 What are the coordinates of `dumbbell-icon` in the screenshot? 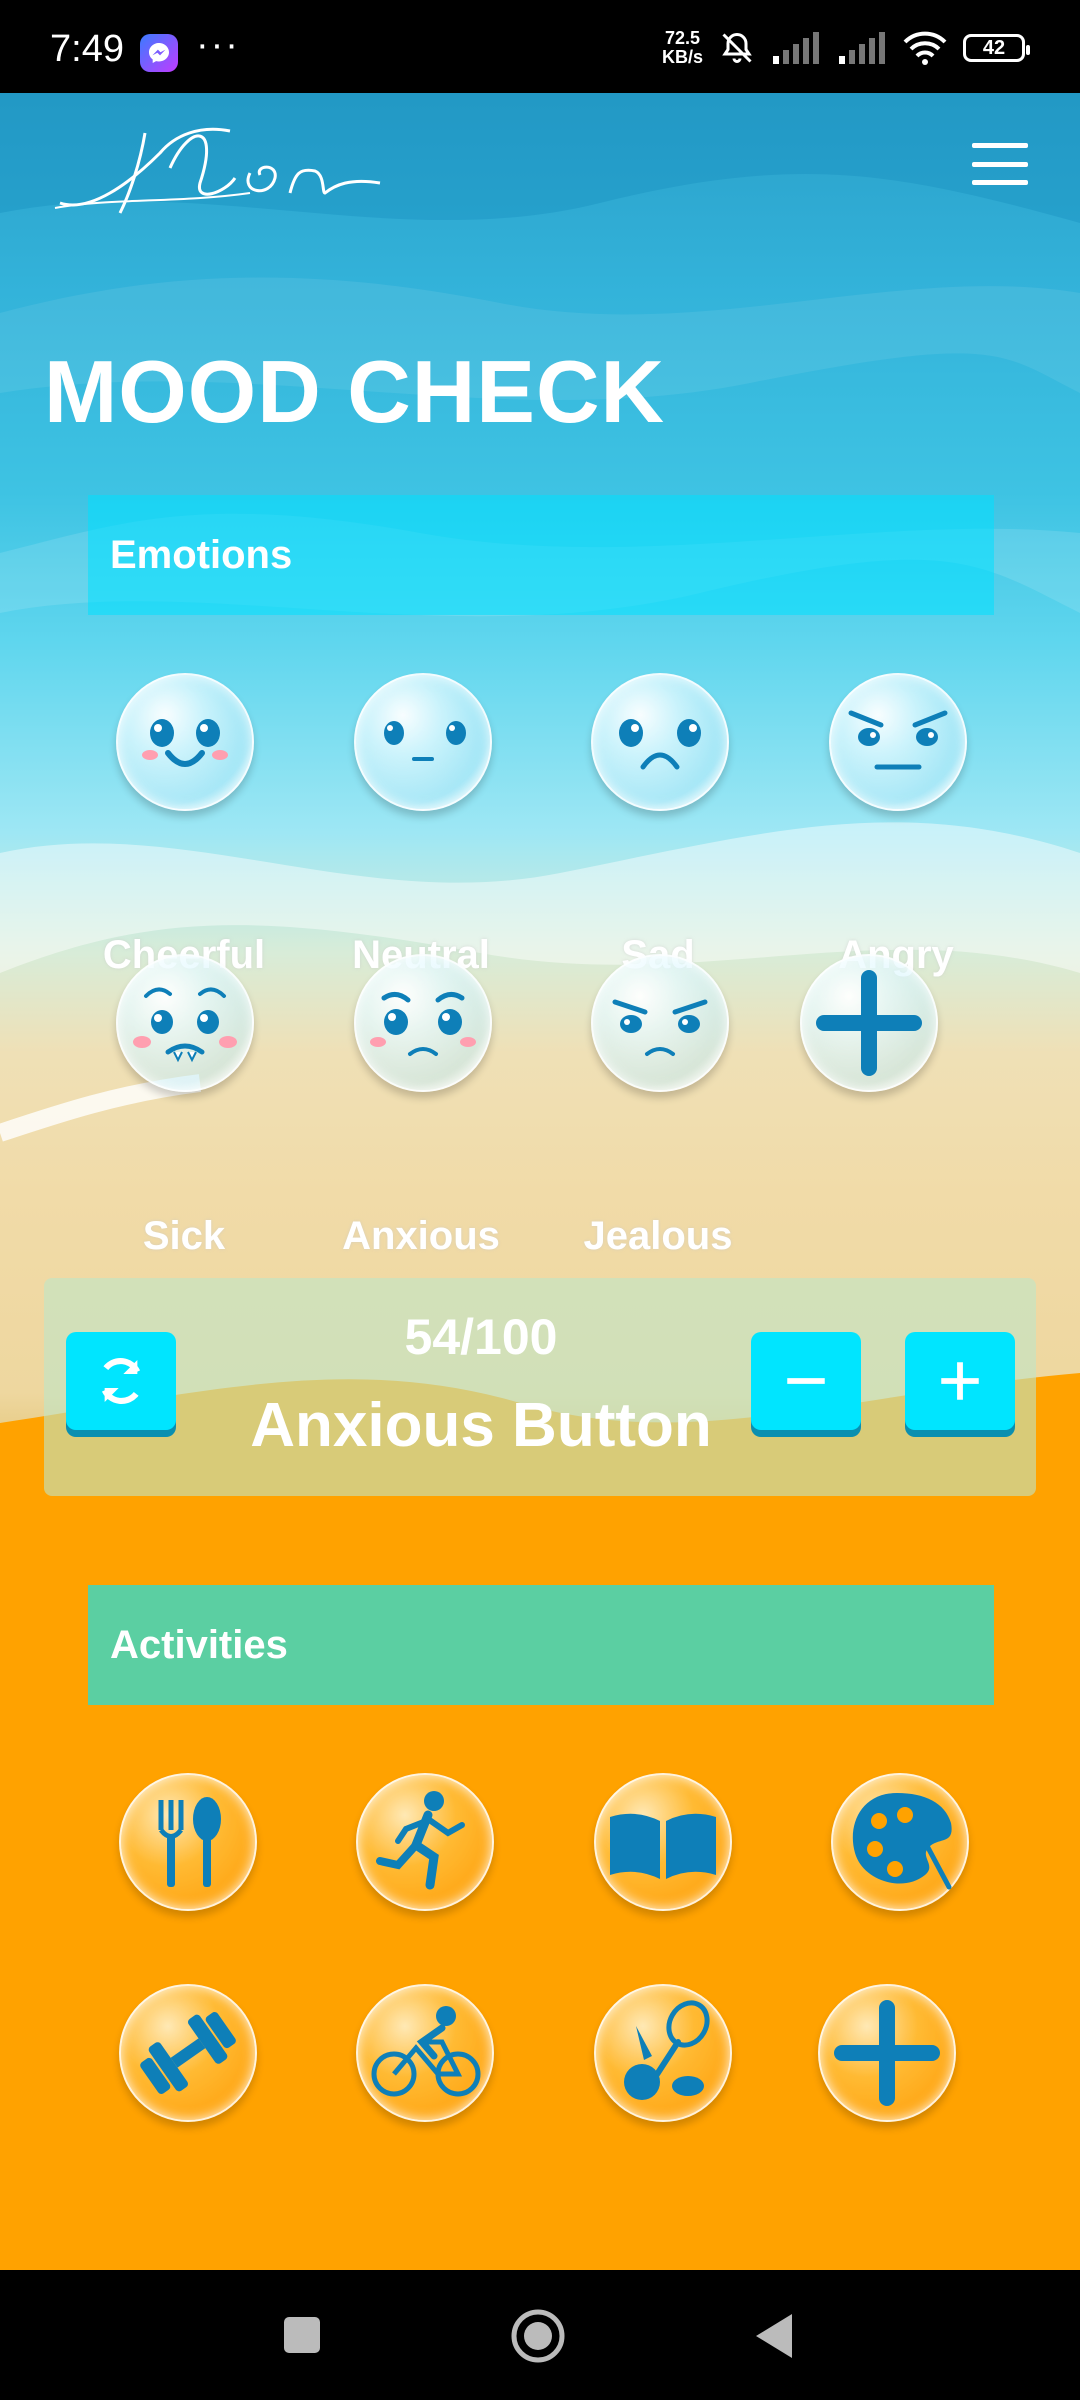 It's located at (188, 2053).